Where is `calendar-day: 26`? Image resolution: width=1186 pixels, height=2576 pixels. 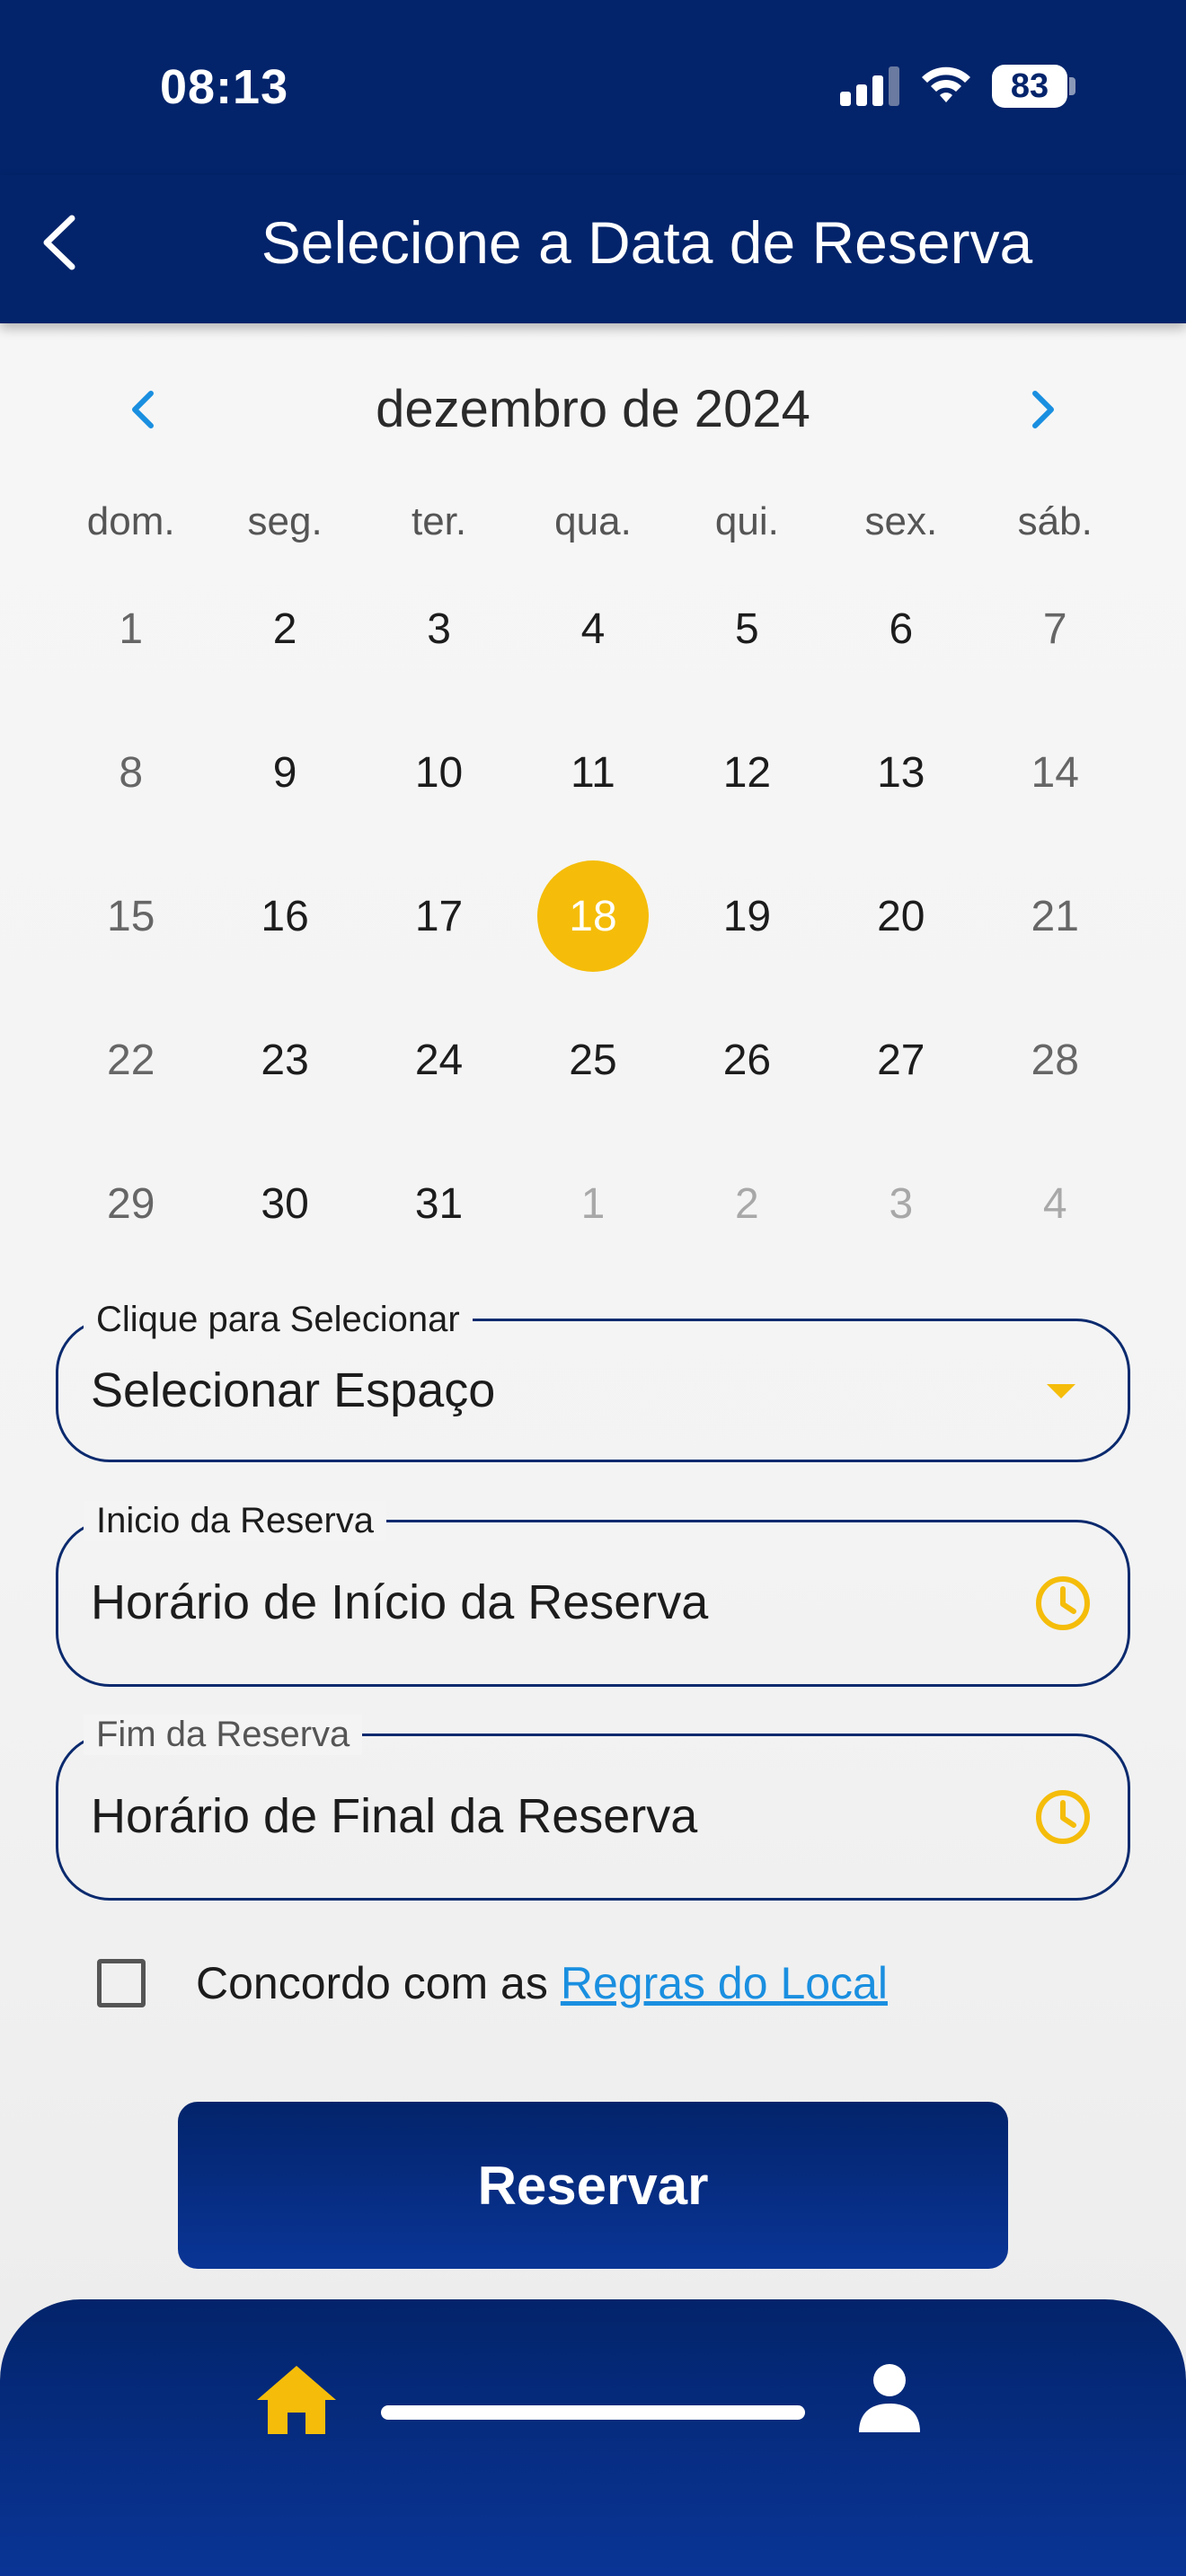 calendar-day: 26 is located at coordinates (747, 1060).